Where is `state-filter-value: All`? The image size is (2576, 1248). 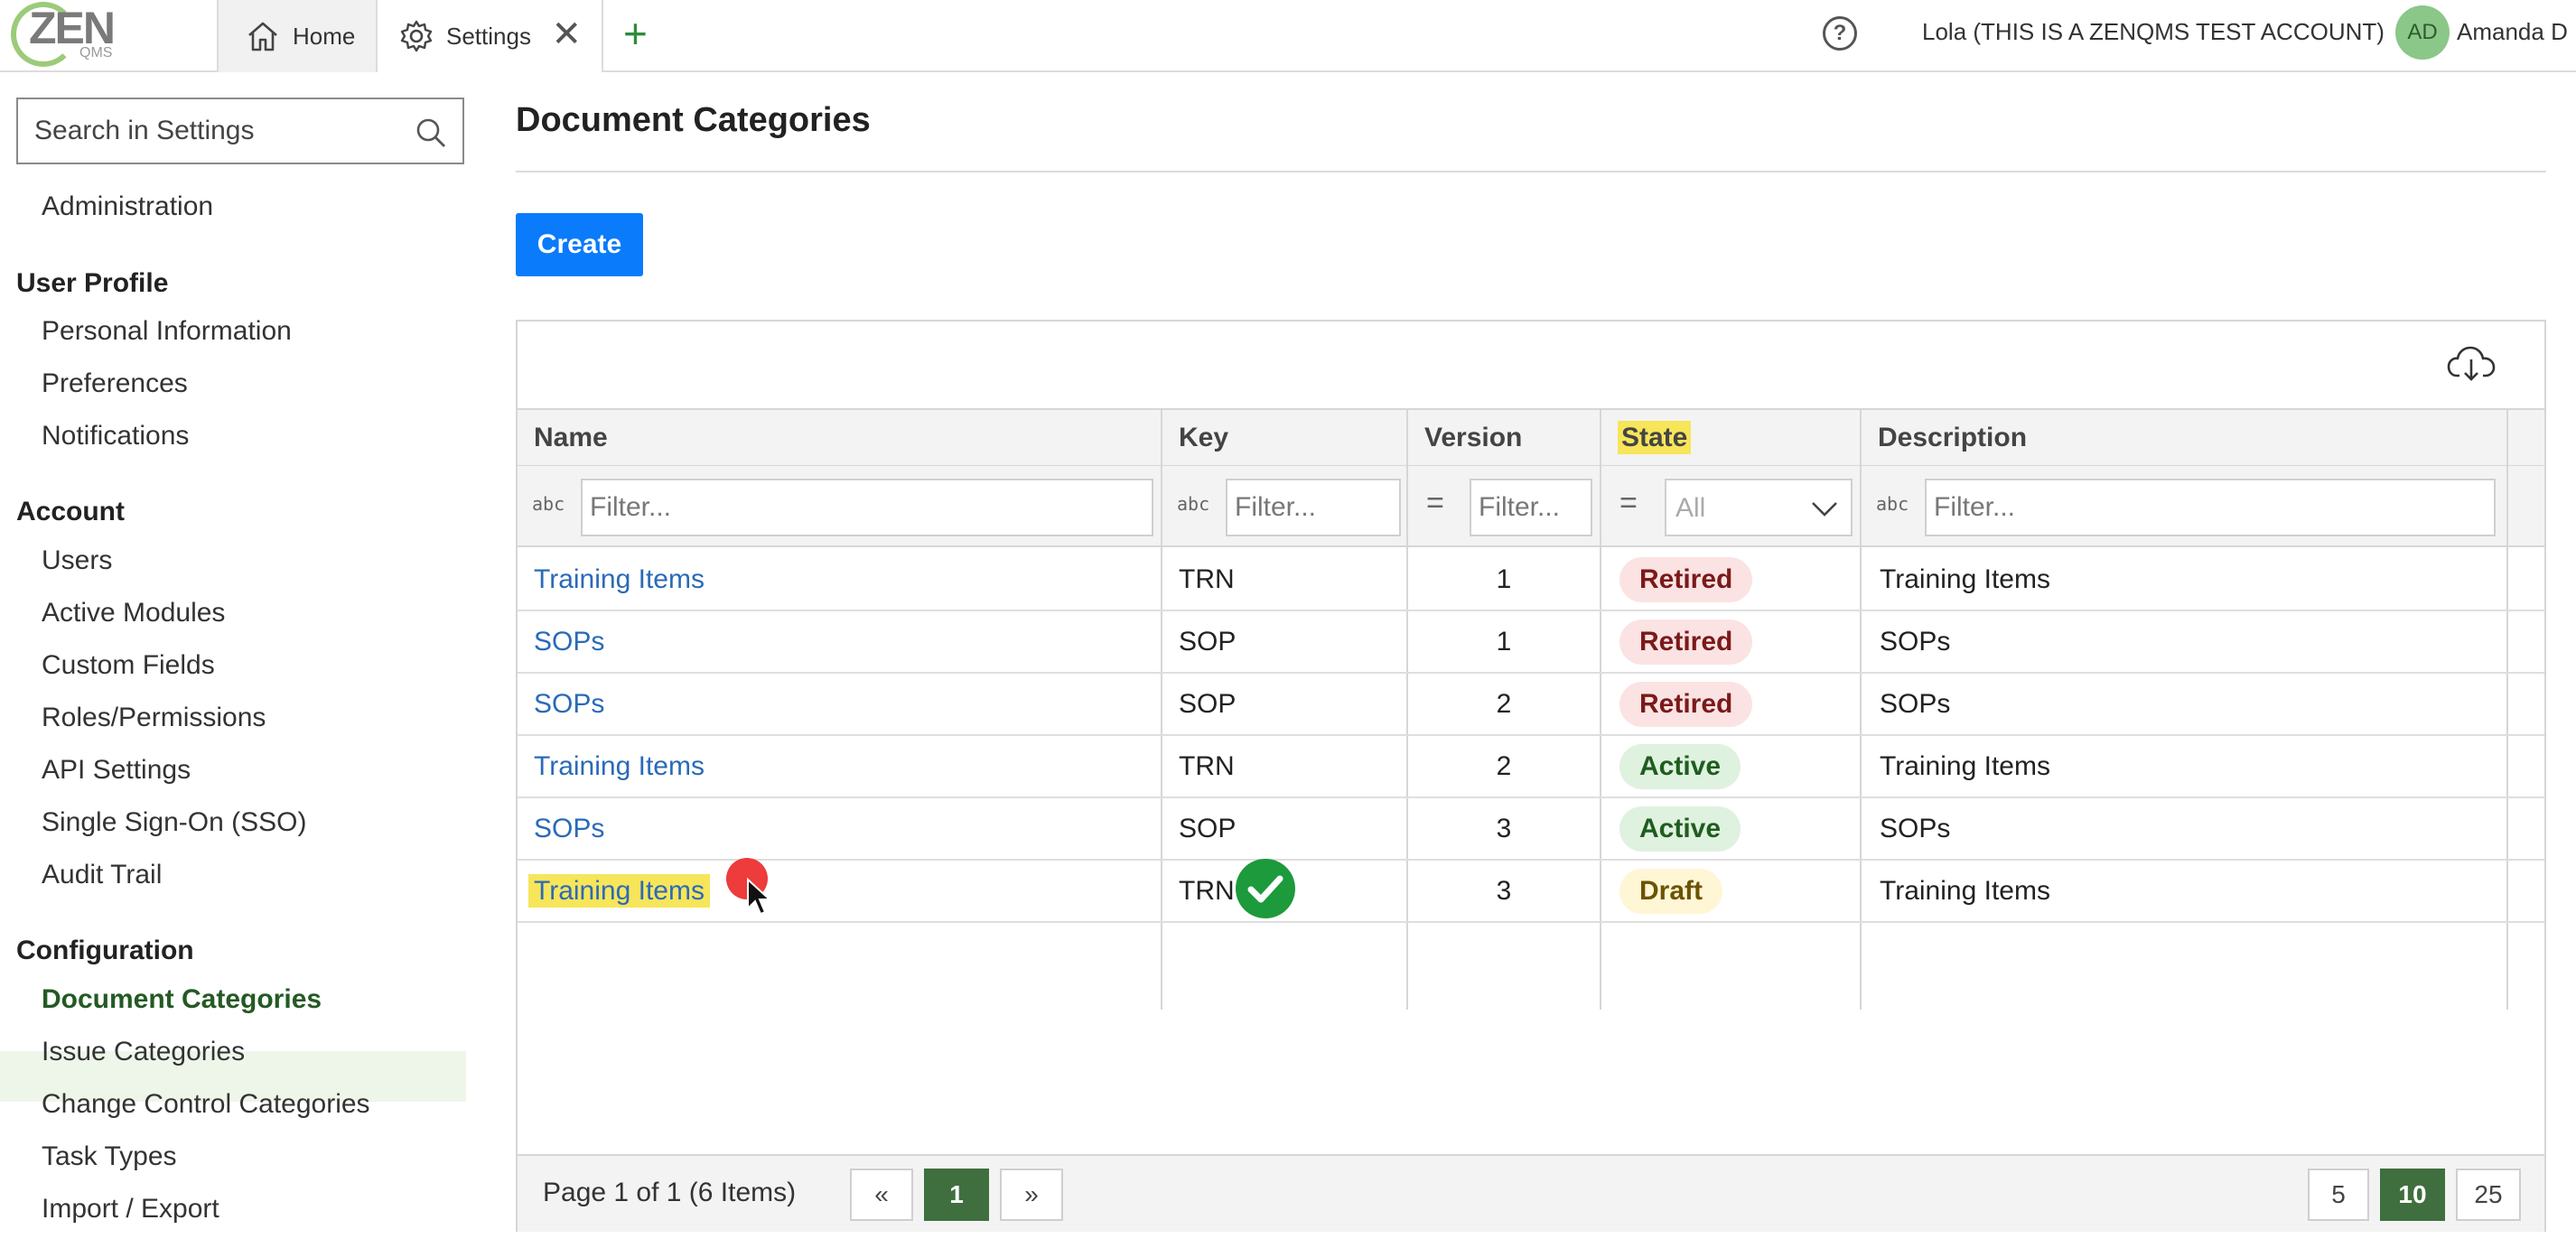
state-filter-value: All is located at coordinates (1690, 508).